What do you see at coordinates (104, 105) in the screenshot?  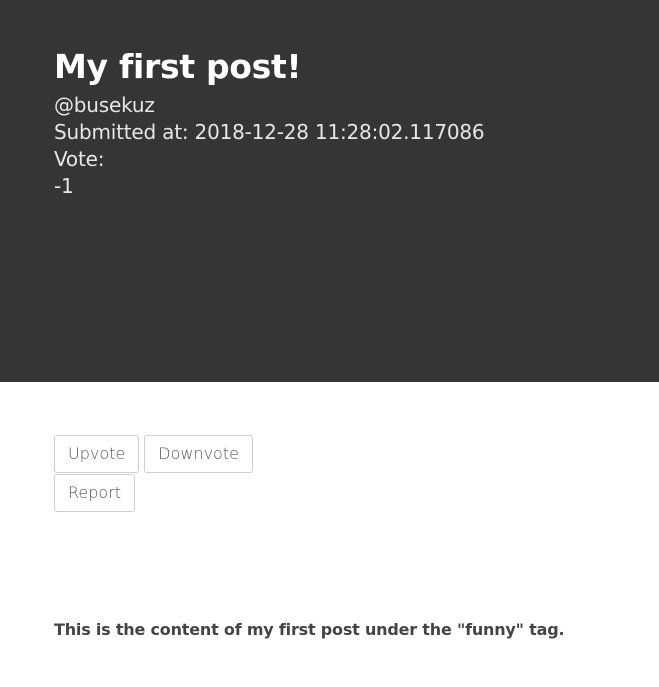 I see `post-author: @busekuz` at bounding box center [104, 105].